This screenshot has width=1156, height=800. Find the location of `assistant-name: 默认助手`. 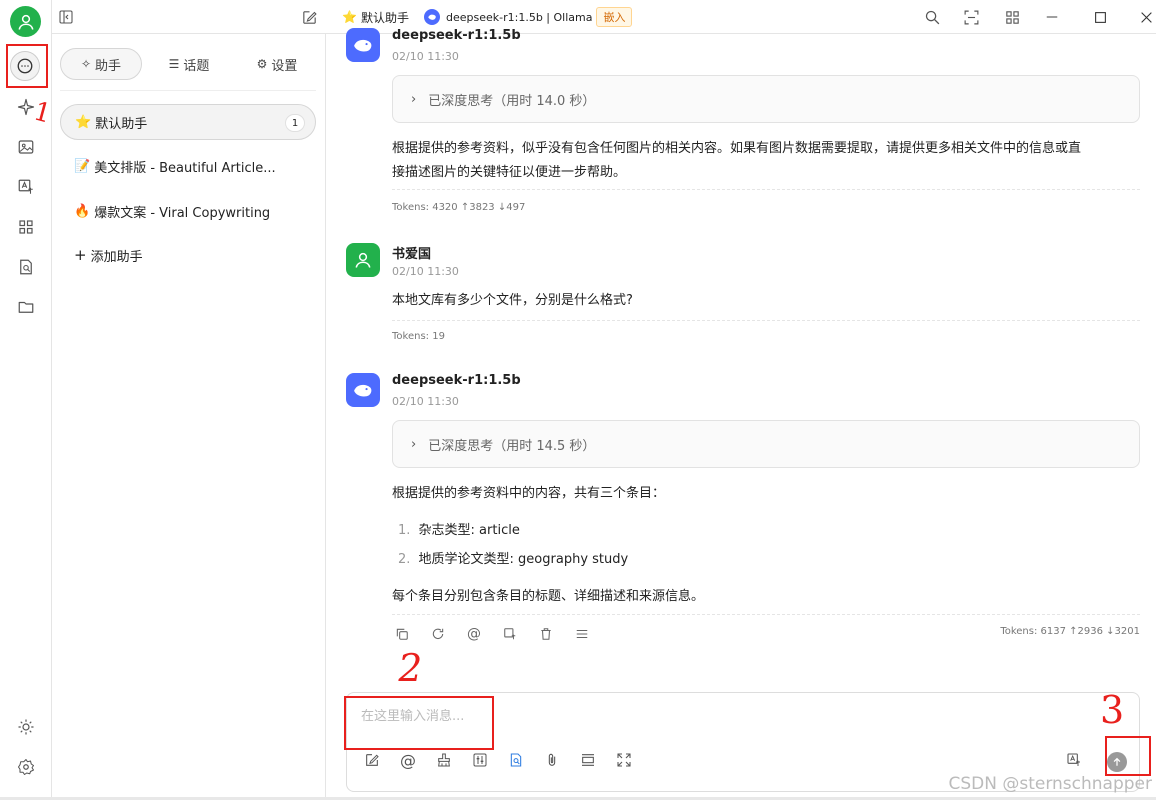

assistant-name: 默认助手 is located at coordinates (121, 124).